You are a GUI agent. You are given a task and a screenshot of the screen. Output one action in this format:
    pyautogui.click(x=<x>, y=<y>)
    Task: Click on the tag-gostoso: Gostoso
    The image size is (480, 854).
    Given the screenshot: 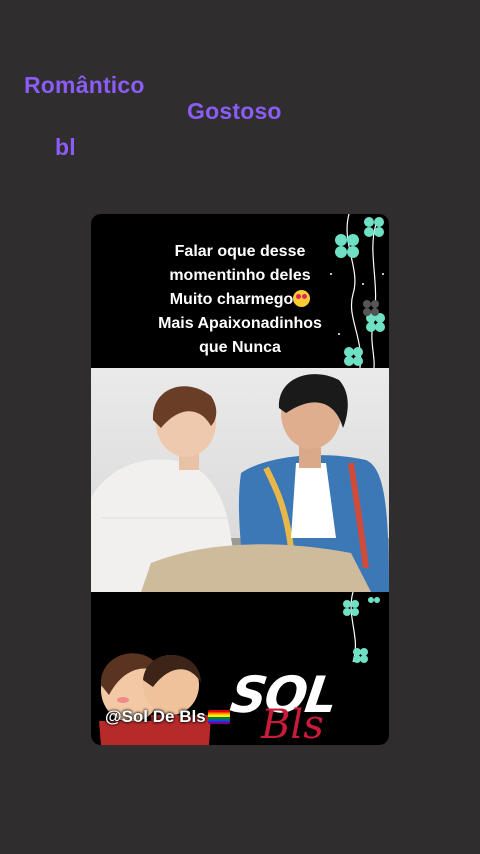 What is the action you would take?
    pyautogui.click(x=234, y=111)
    